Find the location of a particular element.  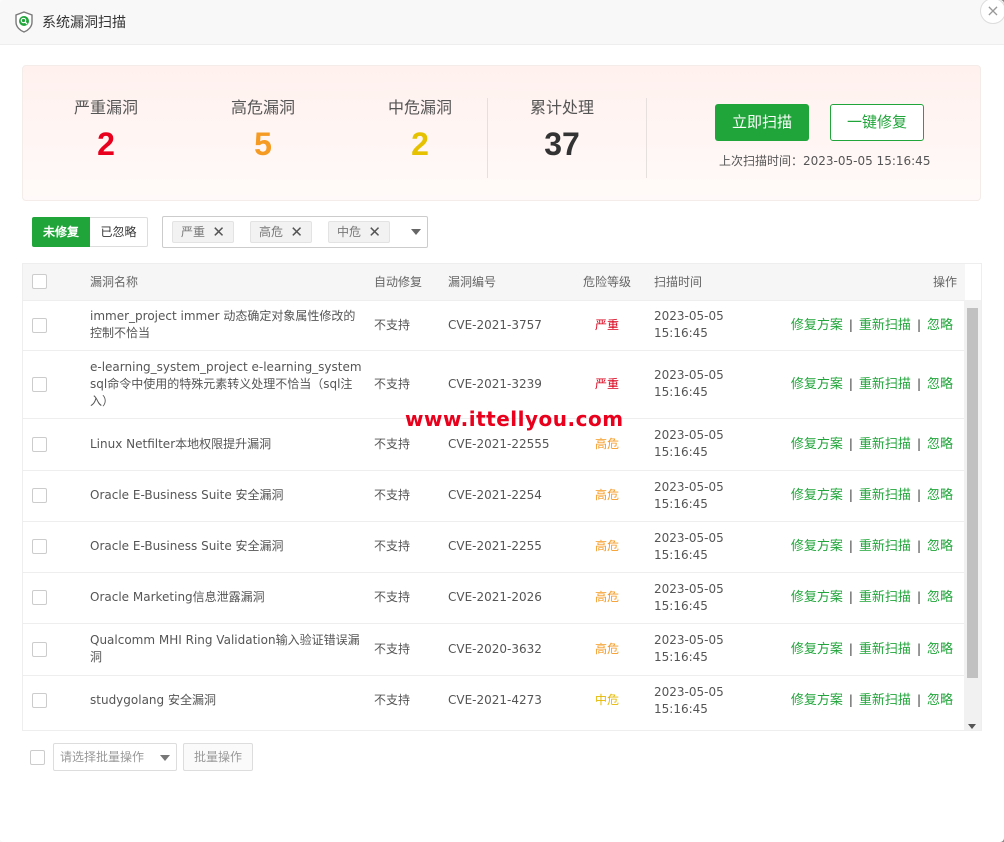

stat-label: 严重漏洞 is located at coordinates (105, 107).